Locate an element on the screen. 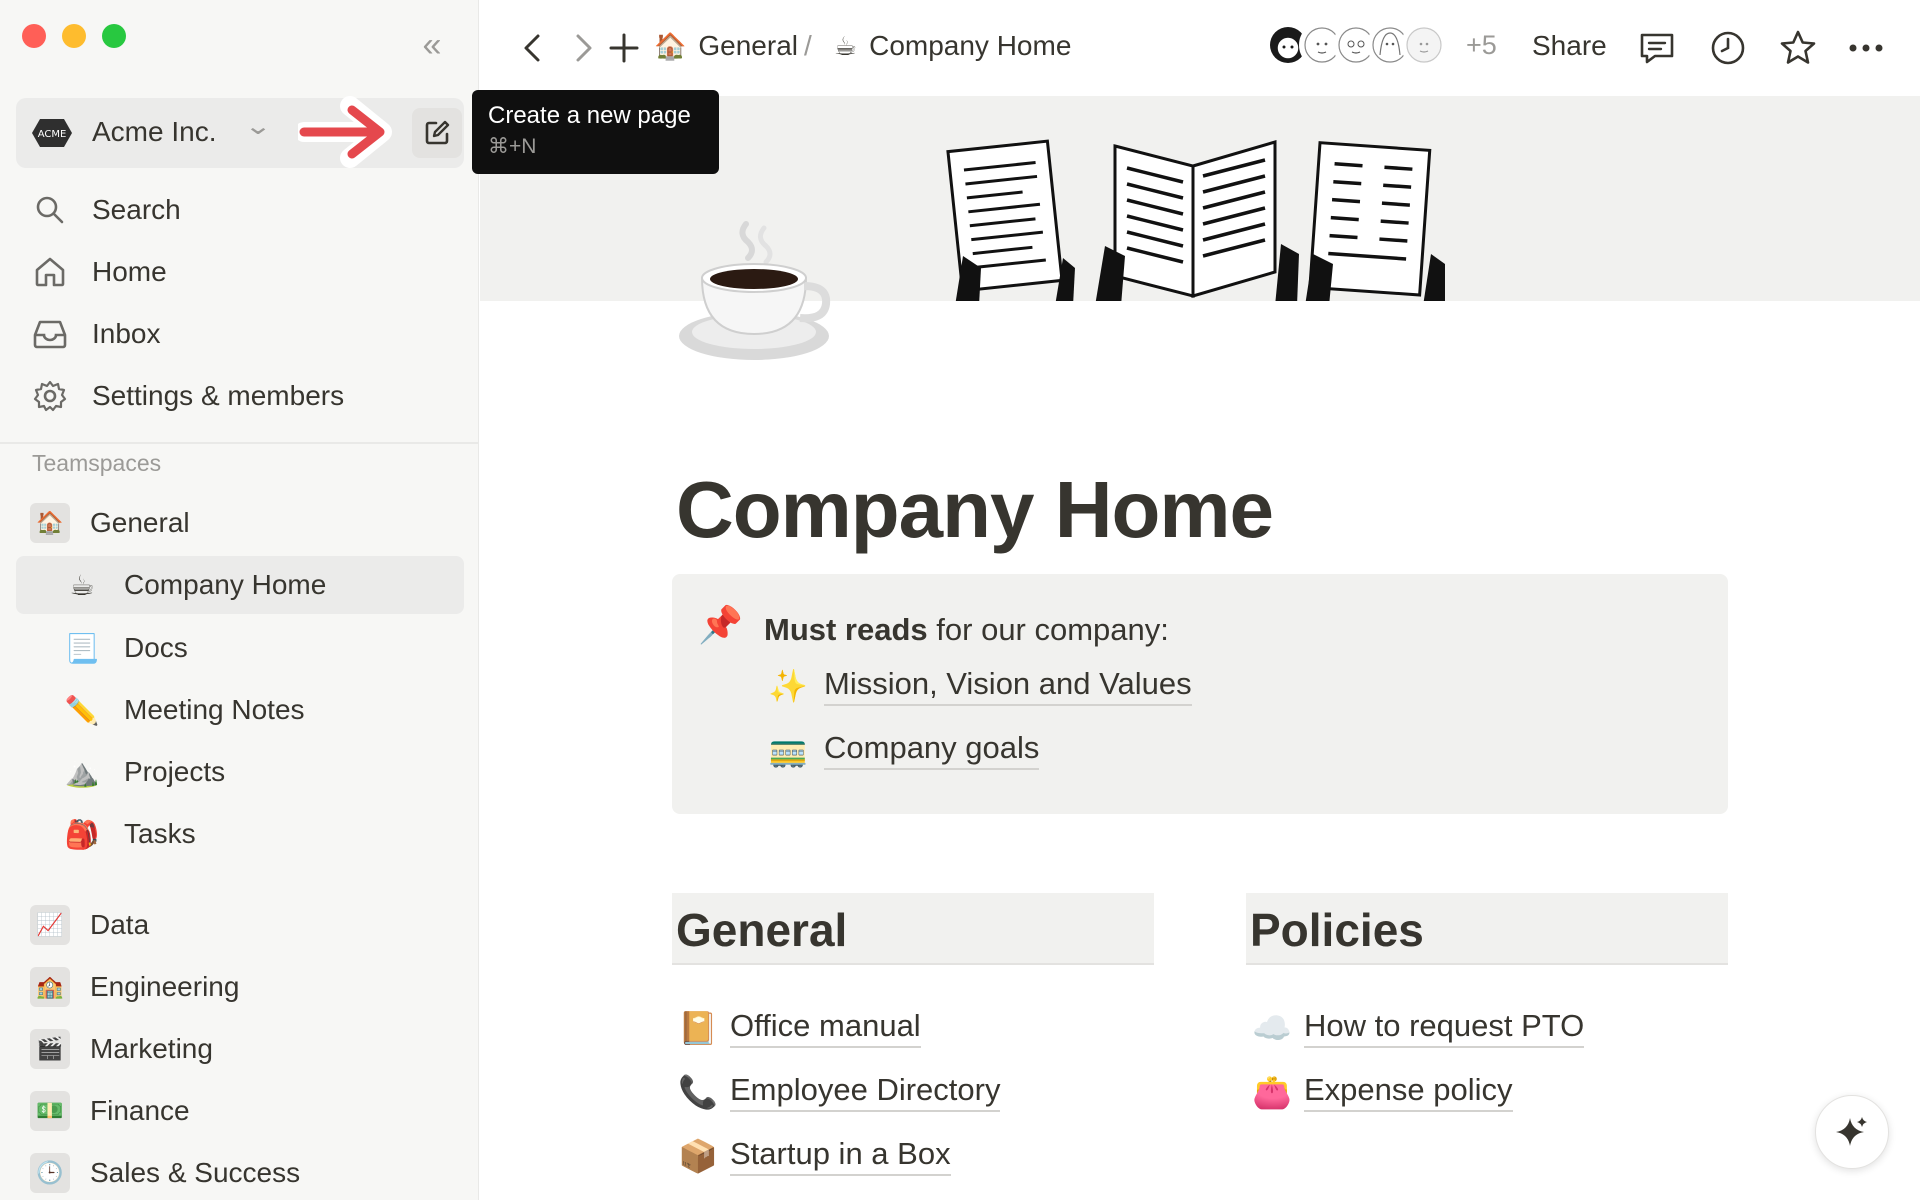  link-mission-label: Mission, Vision and Values is located at coordinates (1008, 686).